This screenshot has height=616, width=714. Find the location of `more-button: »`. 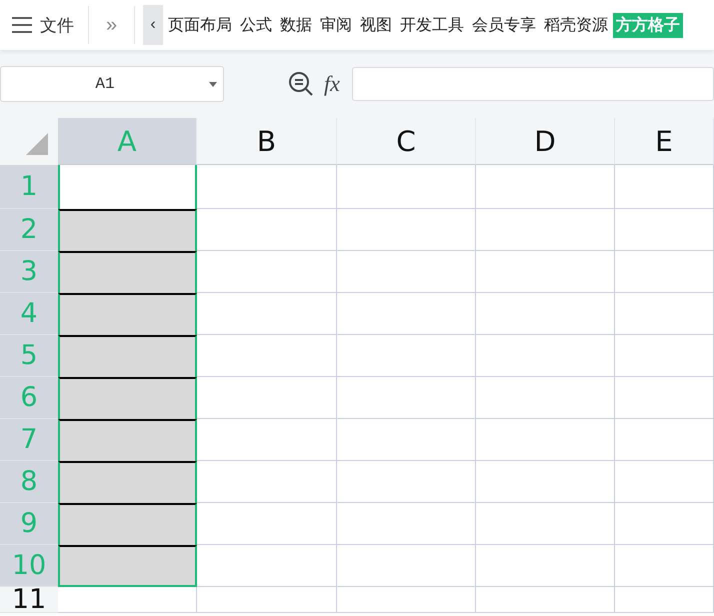

more-button: » is located at coordinates (112, 25).